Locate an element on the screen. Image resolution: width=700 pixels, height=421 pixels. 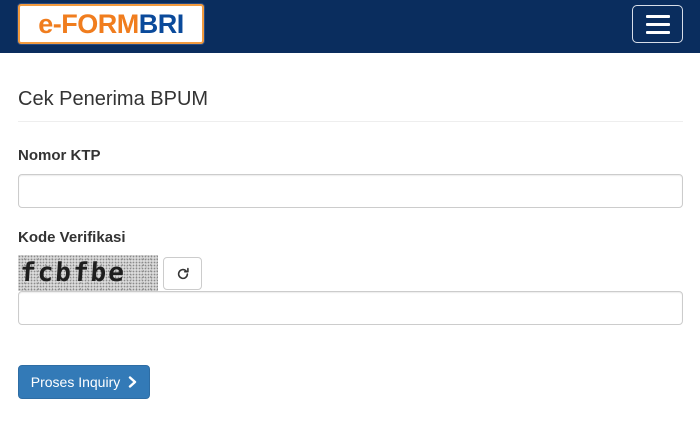
captcha-image: fcbfbe is located at coordinates (88, 273).